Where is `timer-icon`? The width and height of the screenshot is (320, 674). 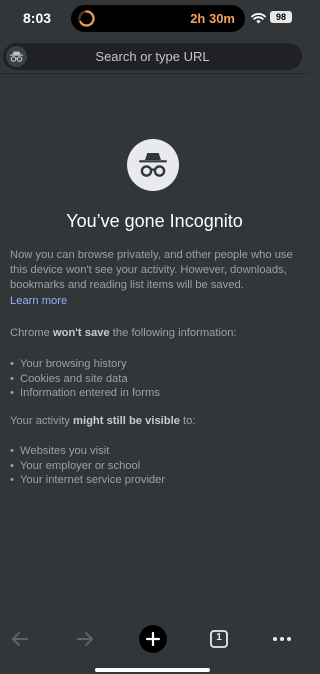 timer-icon is located at coordinates (86, 18).